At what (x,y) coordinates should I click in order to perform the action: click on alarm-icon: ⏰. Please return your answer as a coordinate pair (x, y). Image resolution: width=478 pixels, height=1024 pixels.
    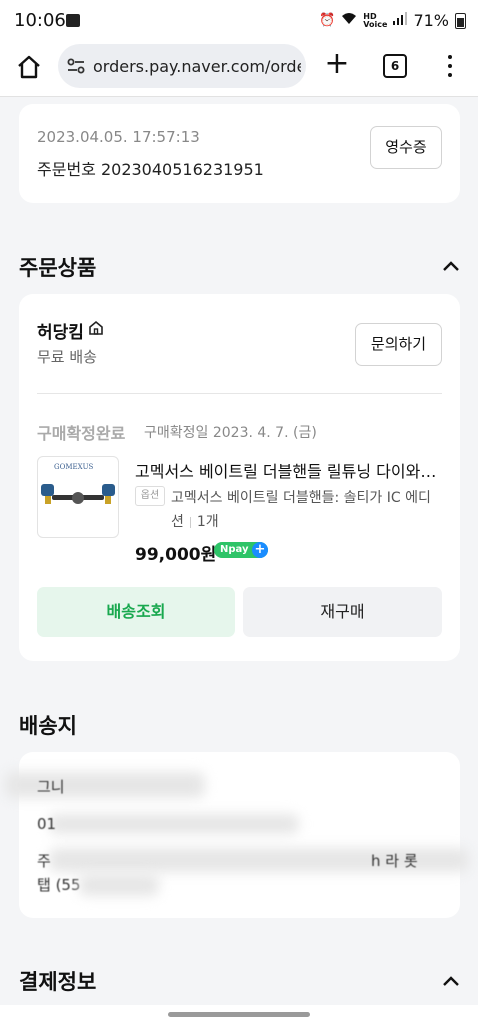
    Looking at the image, I should click on (327, 20).